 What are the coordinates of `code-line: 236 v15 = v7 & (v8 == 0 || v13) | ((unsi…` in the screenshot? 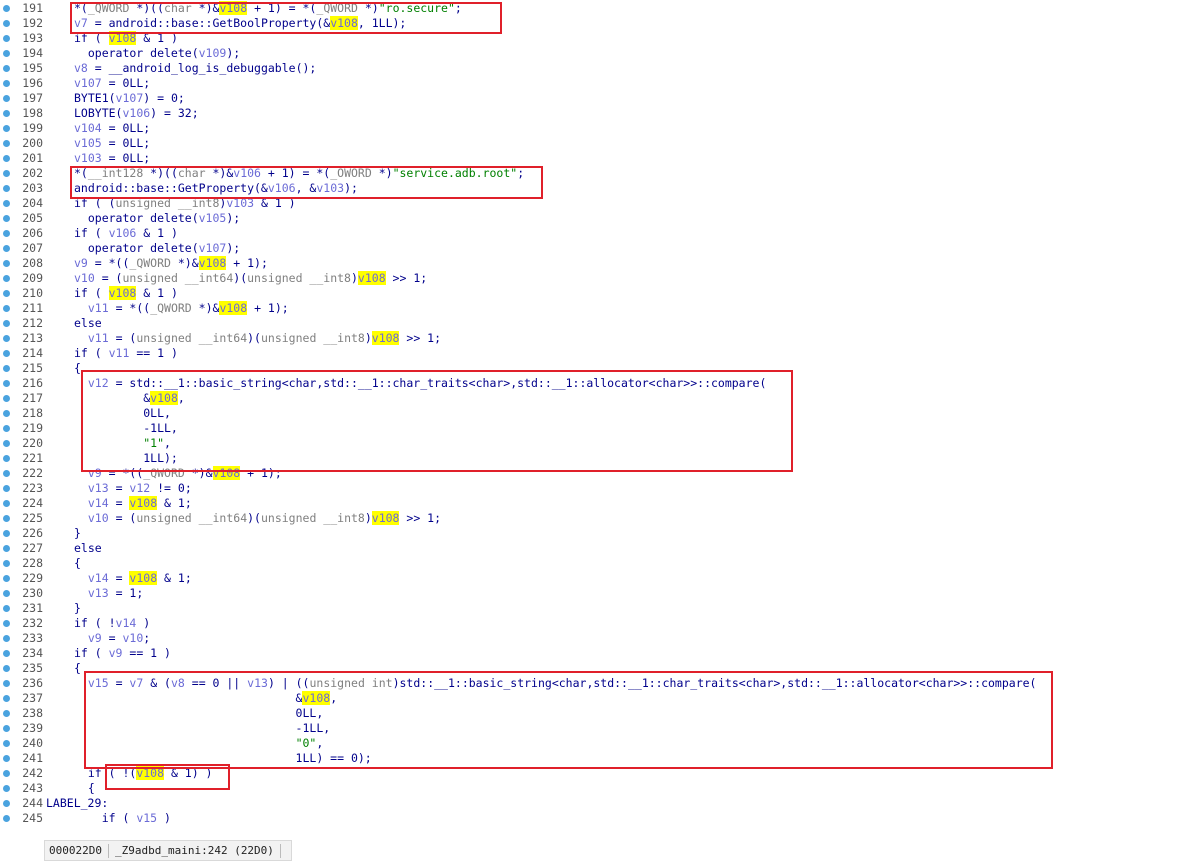 It's located at (595, 683).